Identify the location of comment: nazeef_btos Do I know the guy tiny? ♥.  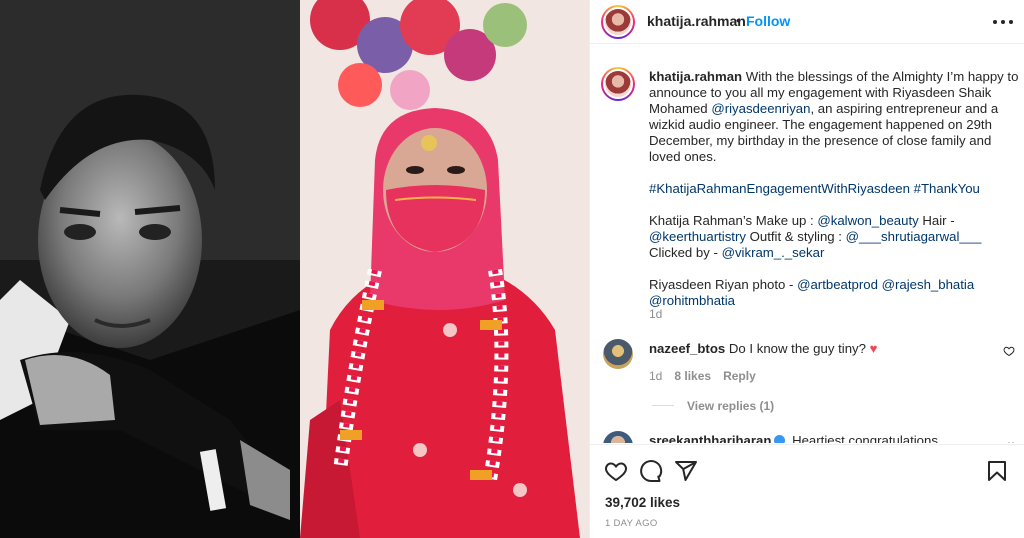
(763, 348).